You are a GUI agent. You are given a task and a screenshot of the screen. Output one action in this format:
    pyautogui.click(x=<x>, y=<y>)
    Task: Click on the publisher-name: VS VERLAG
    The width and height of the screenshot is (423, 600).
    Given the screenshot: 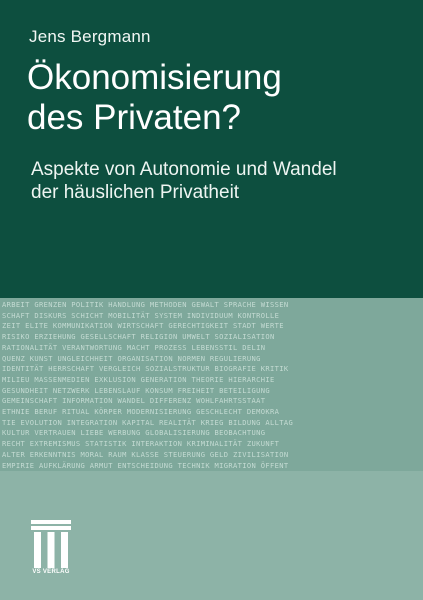 What is the action you would take?
    pyautogui.click(x=51, y=572)
    